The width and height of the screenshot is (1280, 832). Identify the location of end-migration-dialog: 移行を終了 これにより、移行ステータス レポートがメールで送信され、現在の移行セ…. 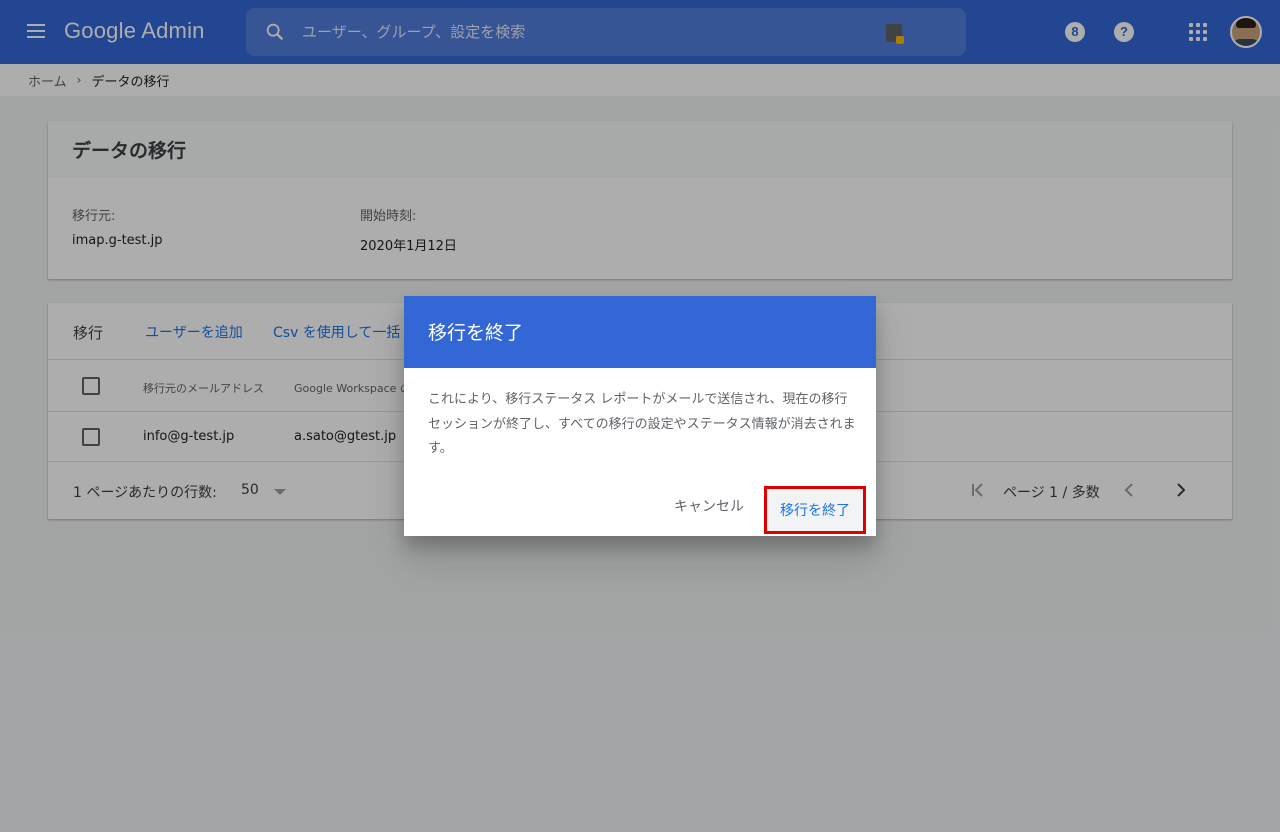
(640, 416).